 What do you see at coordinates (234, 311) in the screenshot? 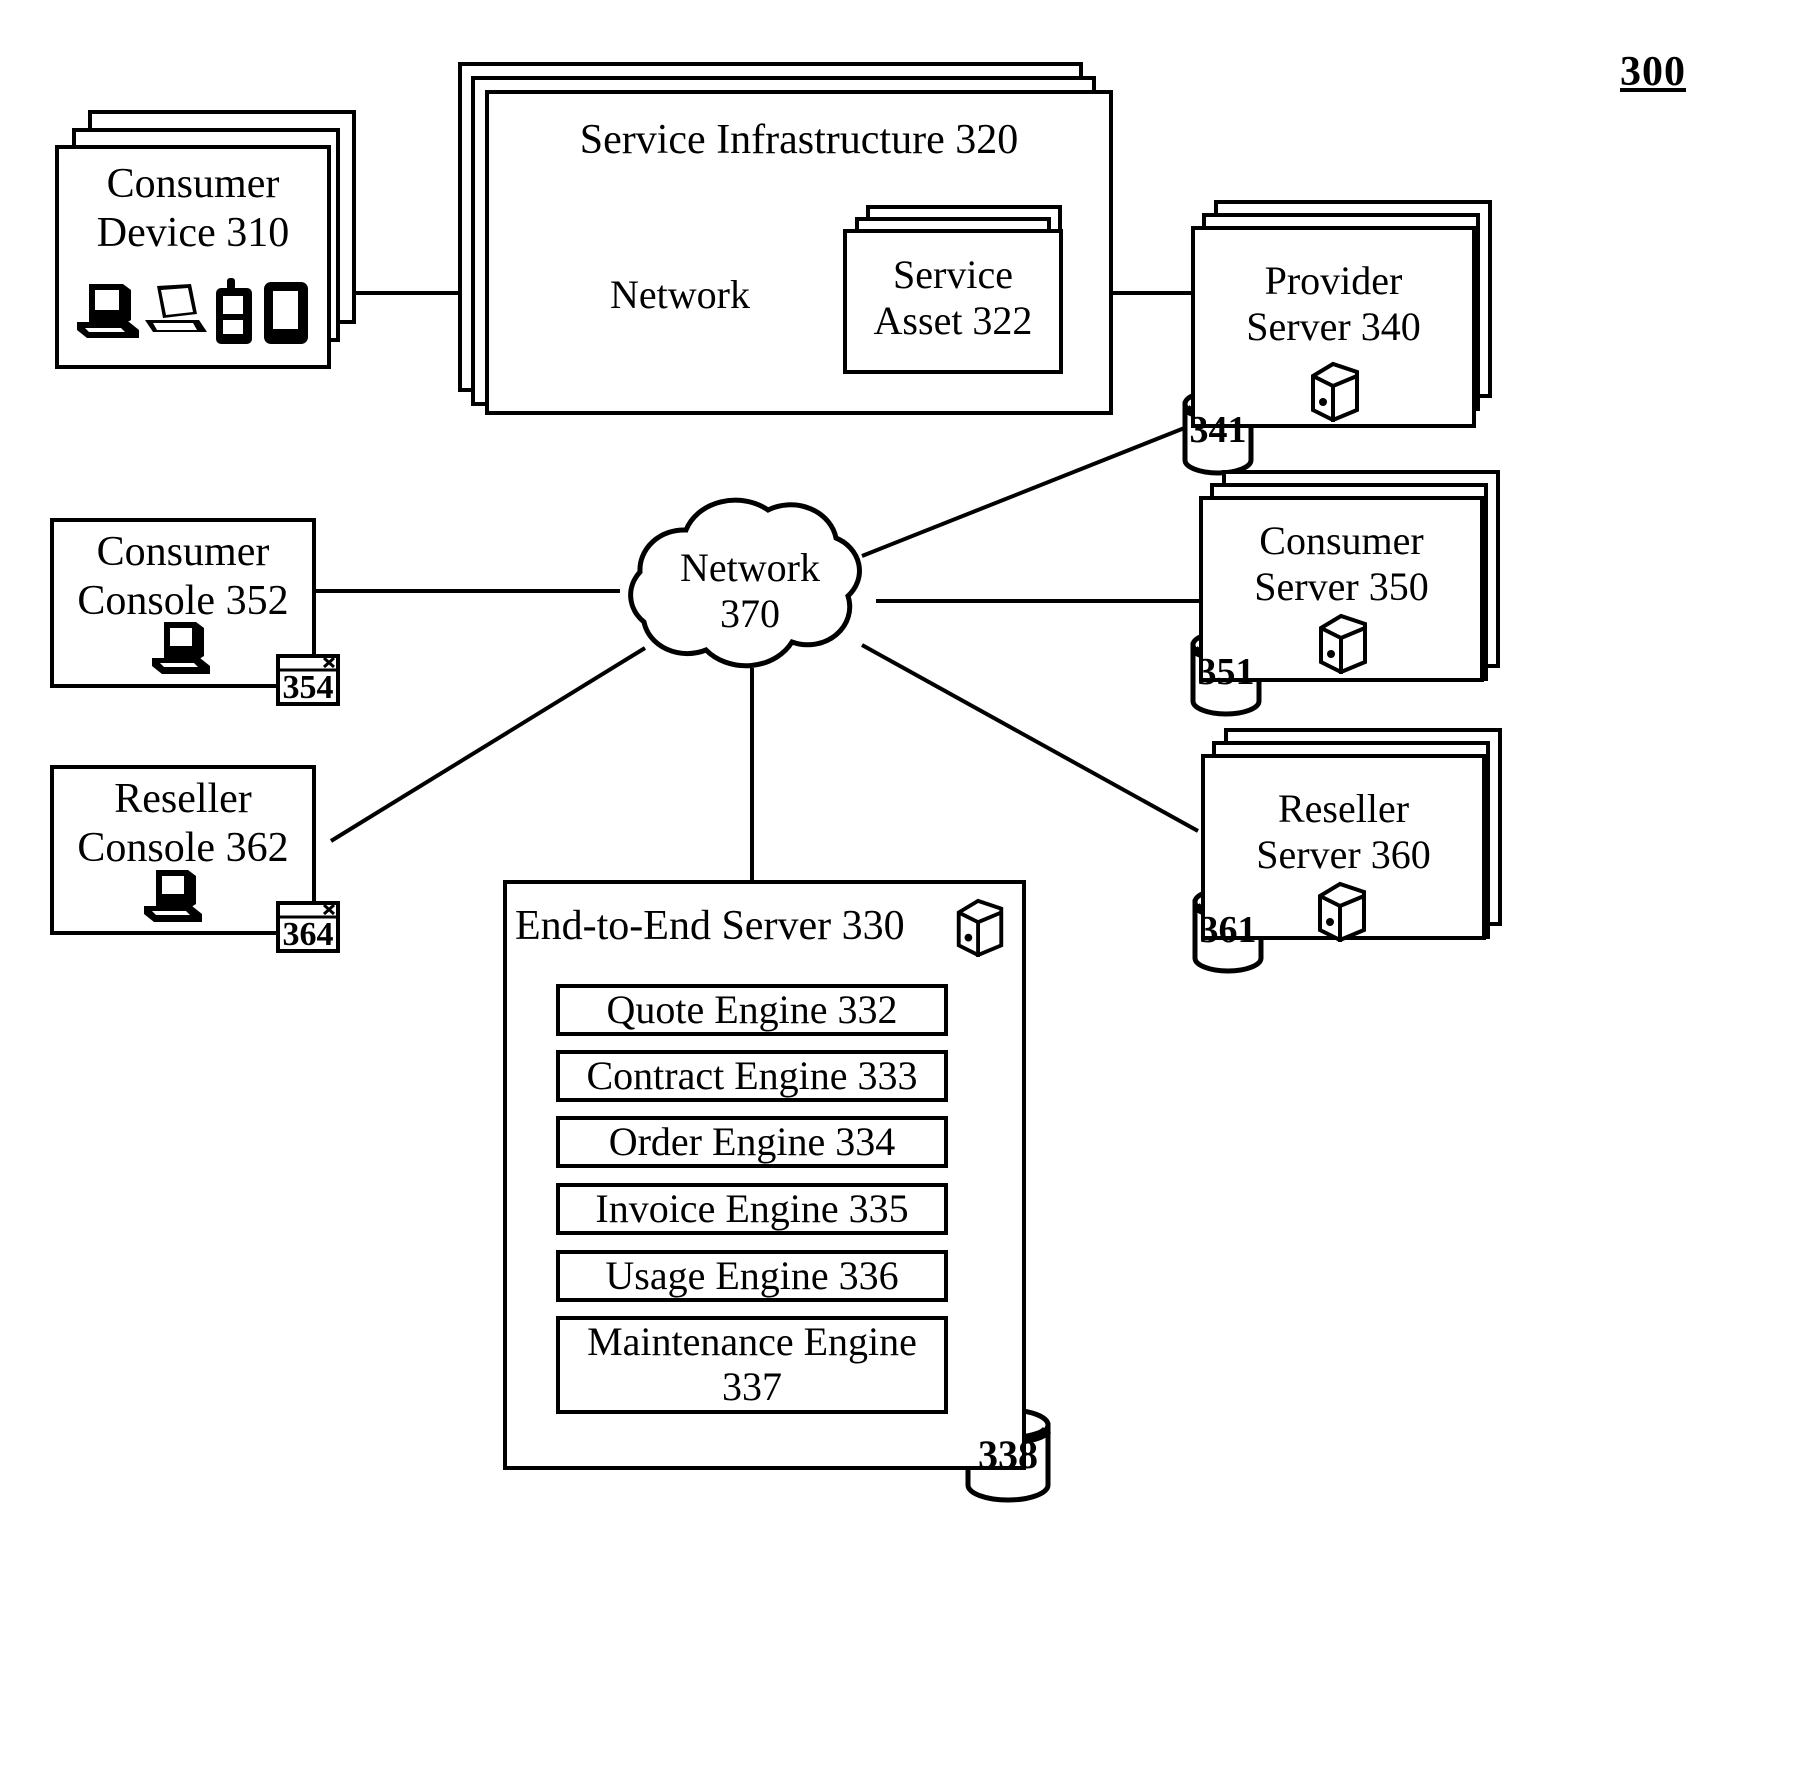
I see `cell-phone-icon` at bounding box center [234, 311].